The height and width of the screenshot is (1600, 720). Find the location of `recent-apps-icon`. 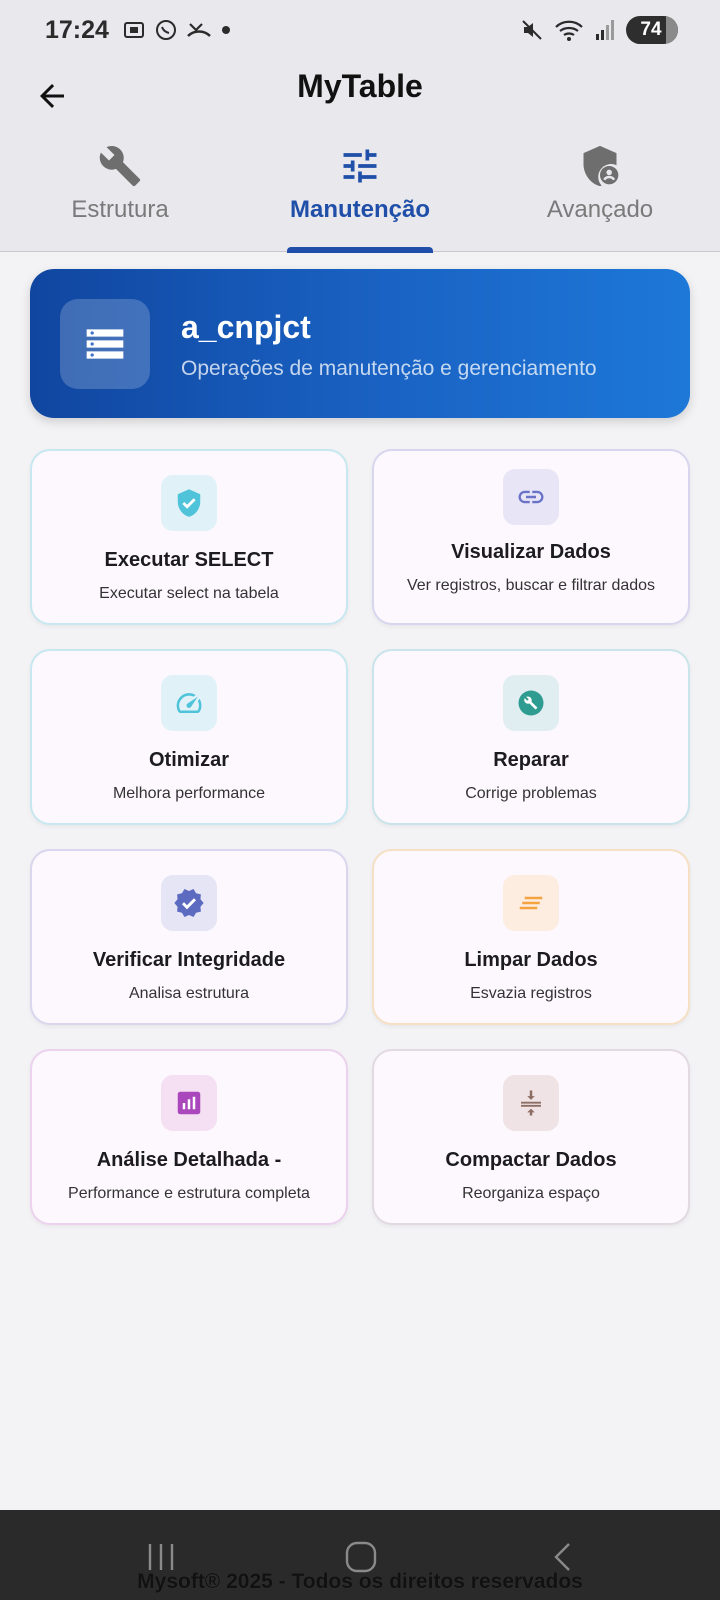

recent-apps-icon is located at coordinates (161, 1557).